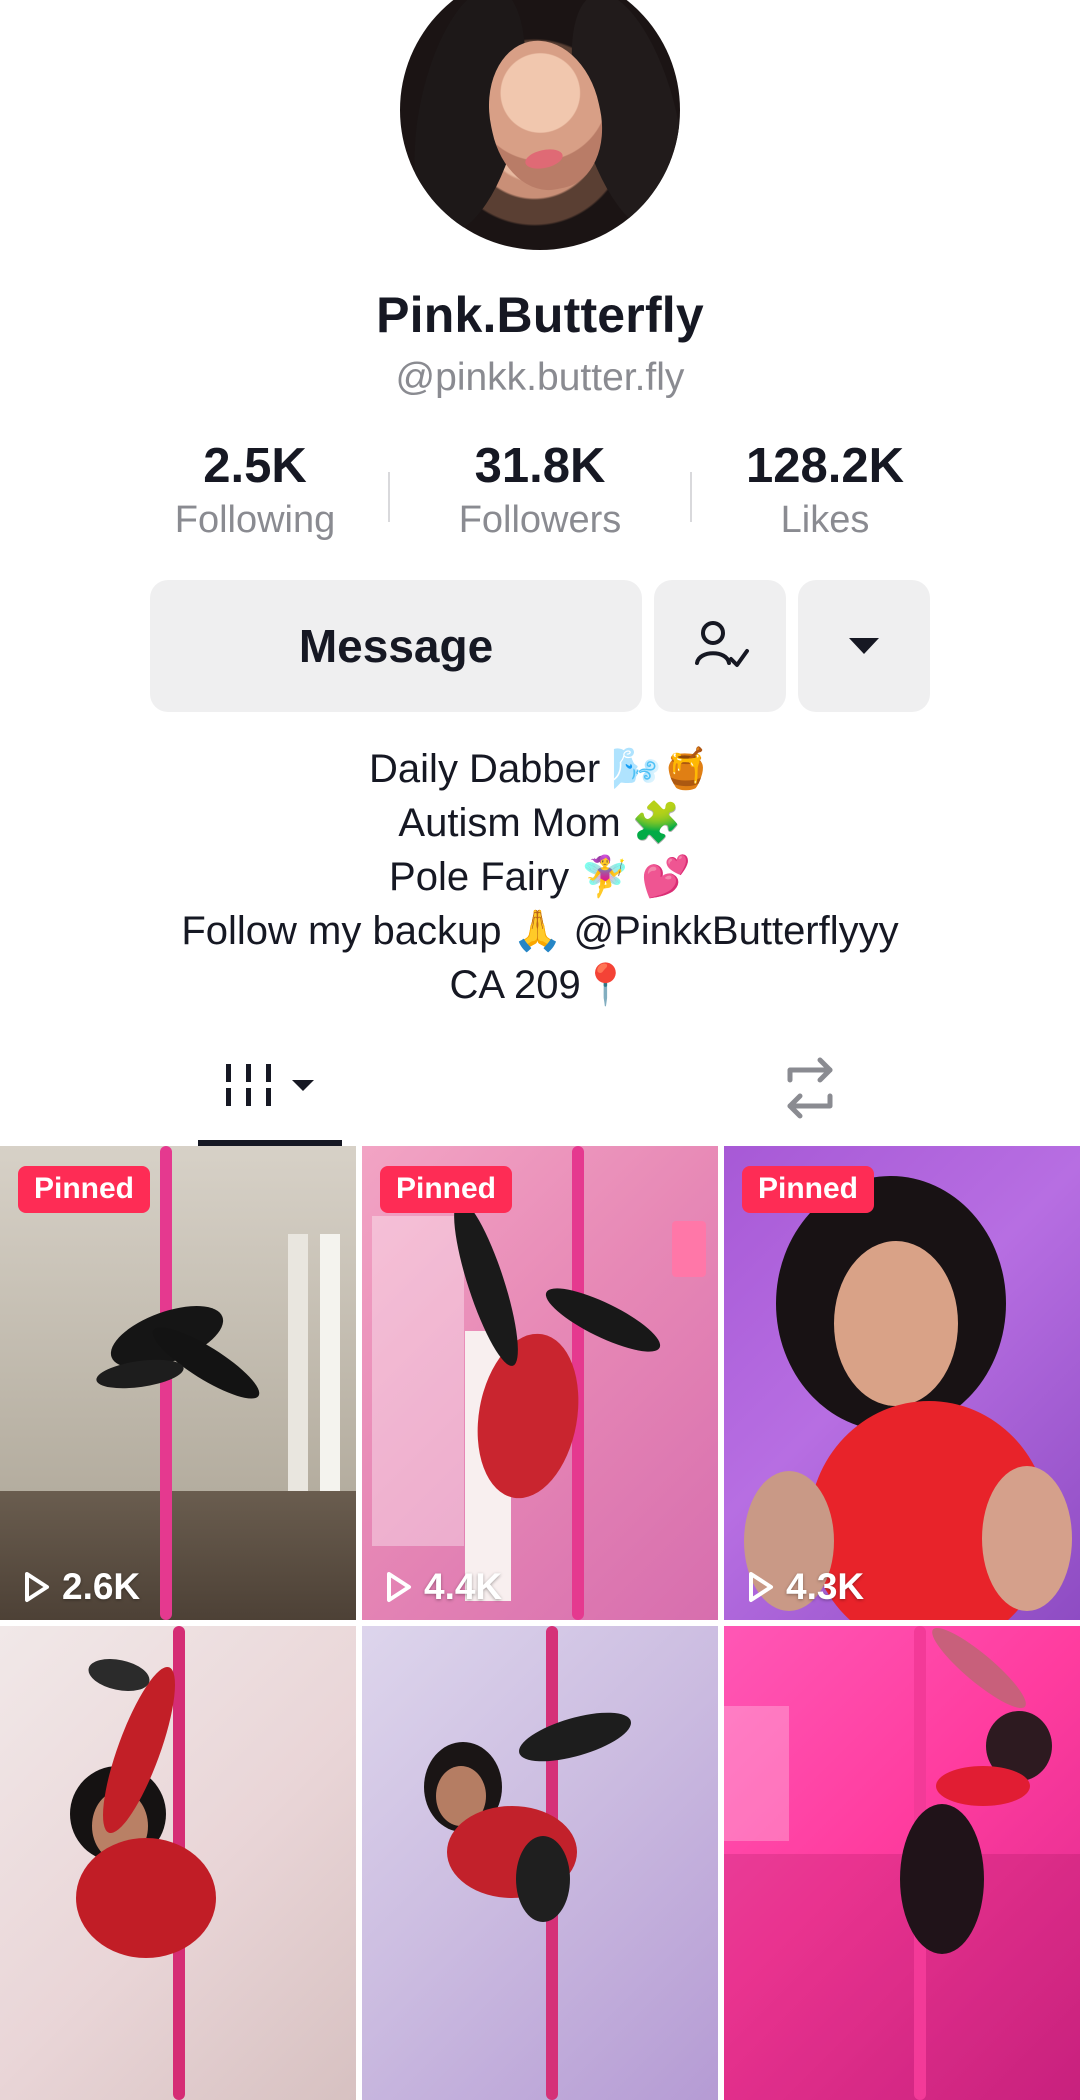 This screenshot has width=1080, height=2100. I want to click on bio-line: Autism Mom 🧩, so click(540, 823).